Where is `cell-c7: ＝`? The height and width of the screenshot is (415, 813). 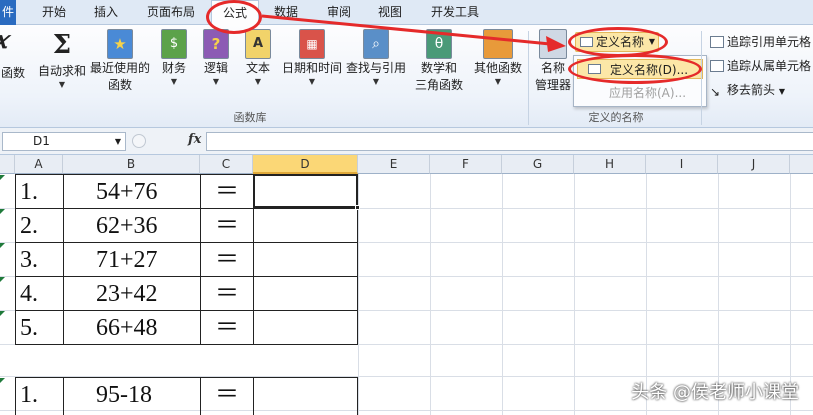
cell-c7: ＝ is located at coordinates (227, 396).